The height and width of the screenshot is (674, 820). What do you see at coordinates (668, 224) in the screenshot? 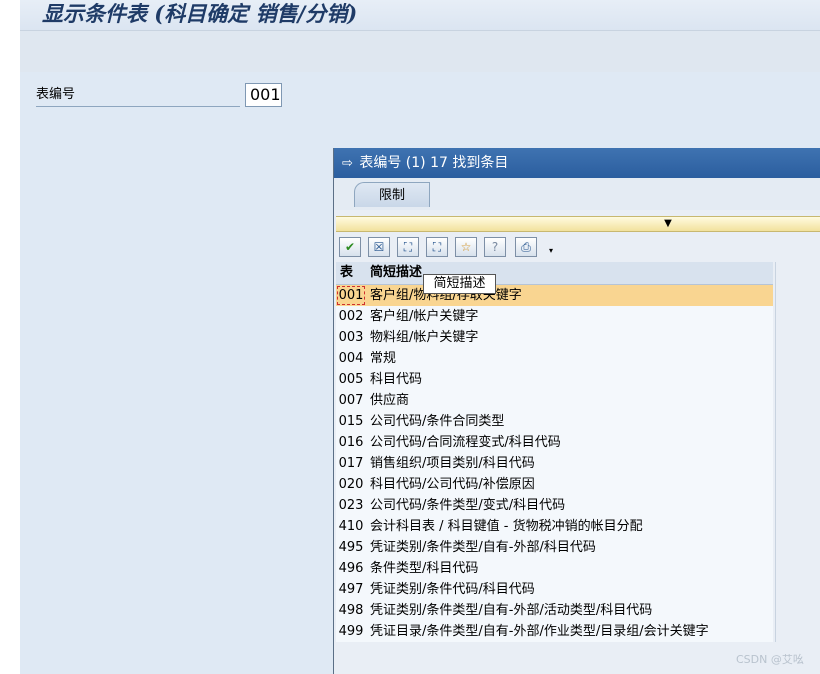
I see `collapse-grip-icon: ▼` at bounding box center [668, 224].